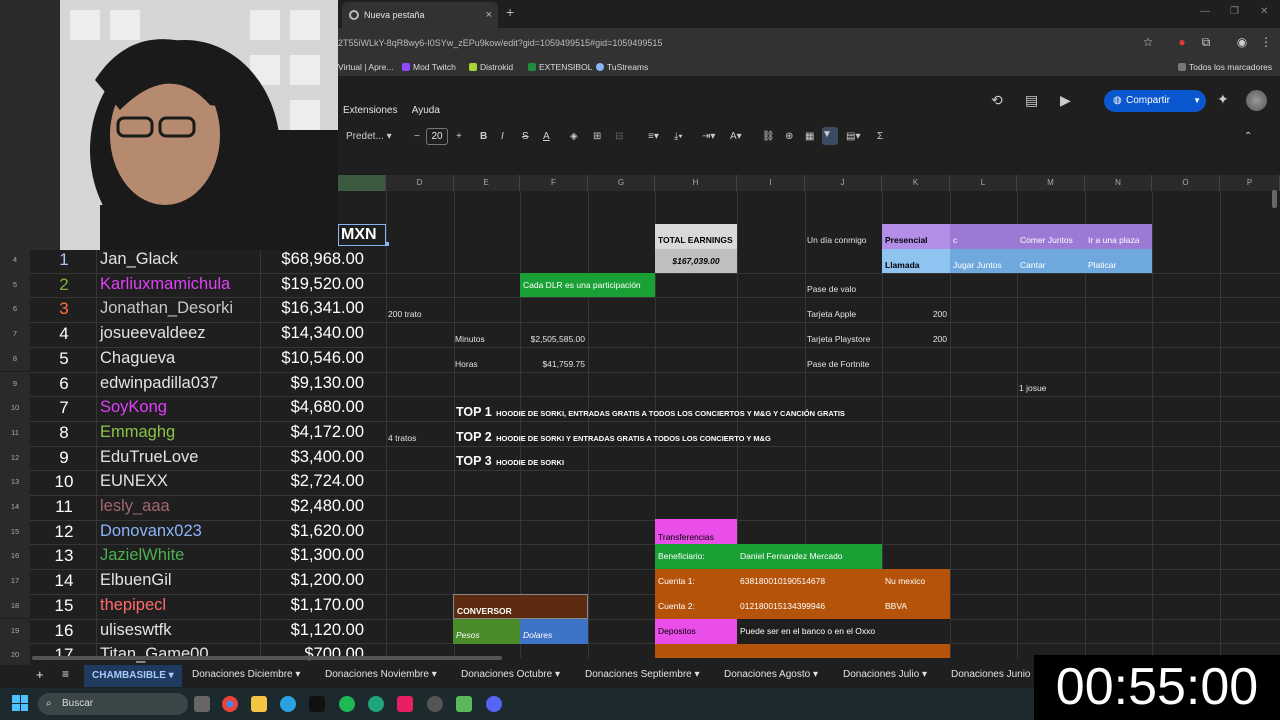 The width and height of the screenshot is (1280, 720). Describe the element at coordinates (554, 183) in the screenshot. I see `column-header: F` at that location.